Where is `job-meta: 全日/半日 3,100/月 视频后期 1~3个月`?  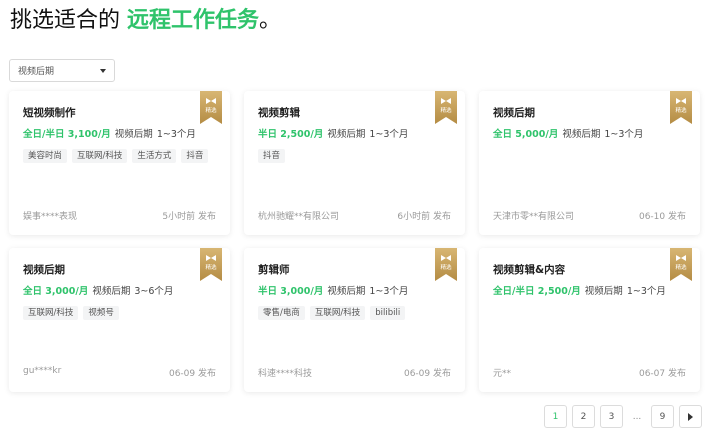 job-meta: 全日/半日 3,100/月 视频后期 1~3个月 is located at coordinates (119, 135).